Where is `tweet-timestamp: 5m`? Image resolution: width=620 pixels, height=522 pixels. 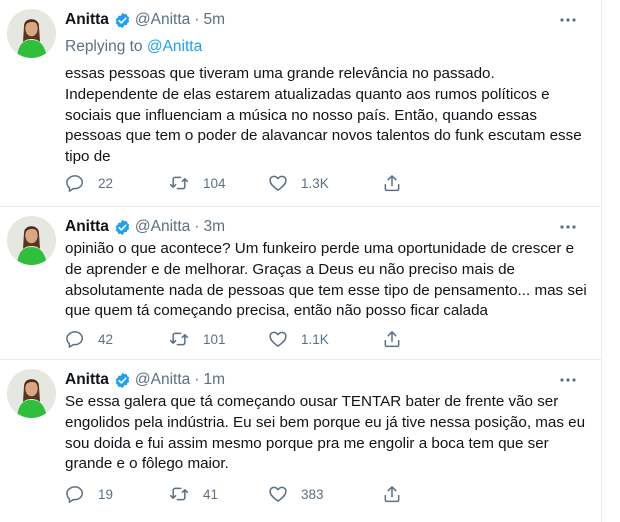 tweet-timestamp: 5m is located at coordinates (214, 20).